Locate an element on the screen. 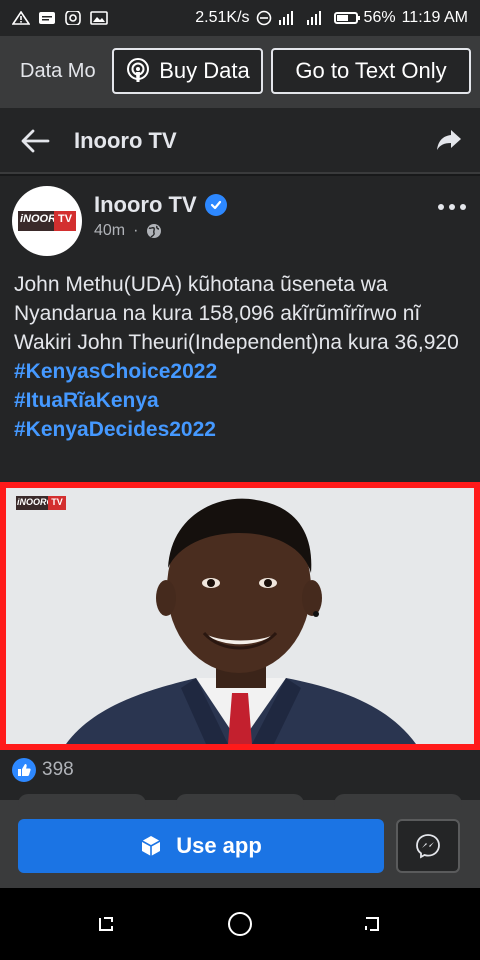  like-reaction-icon is located at coordinates (24, 770).